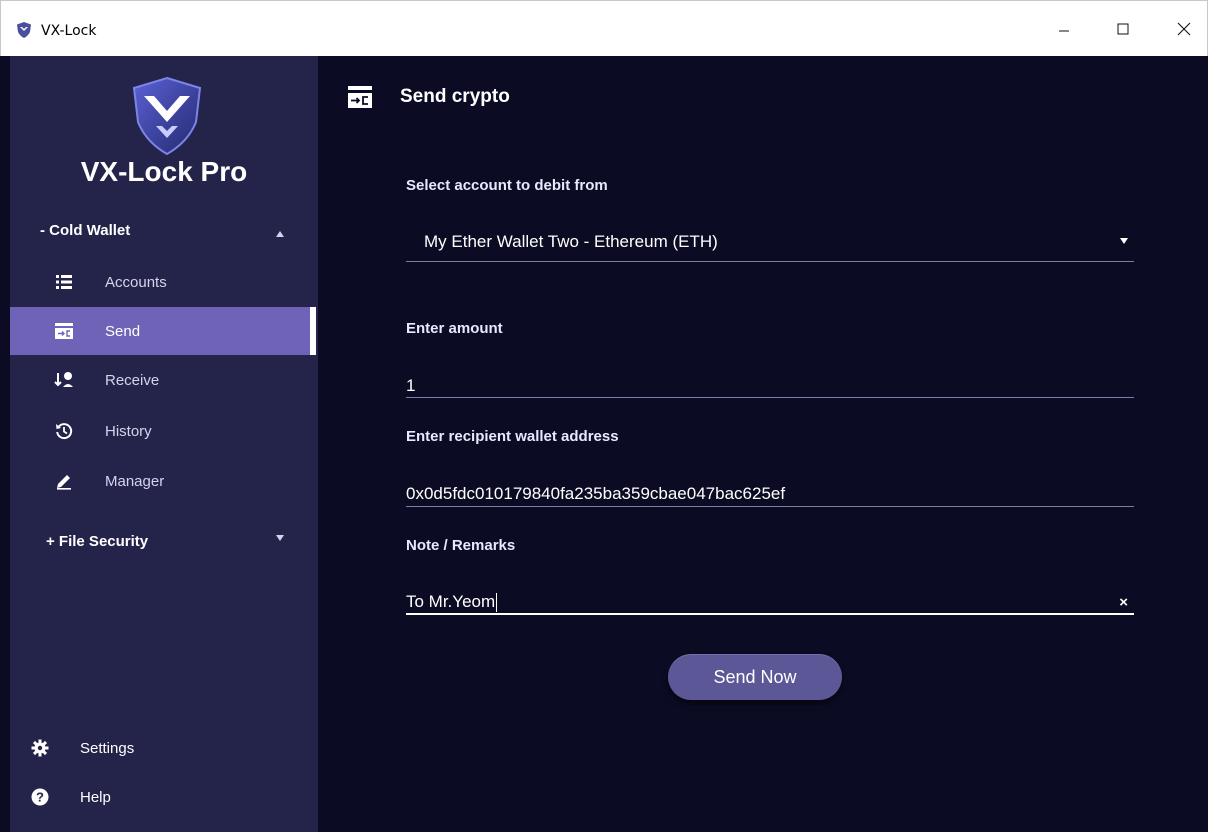 This screenshot has width=1208, height=832. What do you see at coordinates (454, 328) in the screenshot?
I see `amount-label: Enter amount` at bounding box center [454, 328].